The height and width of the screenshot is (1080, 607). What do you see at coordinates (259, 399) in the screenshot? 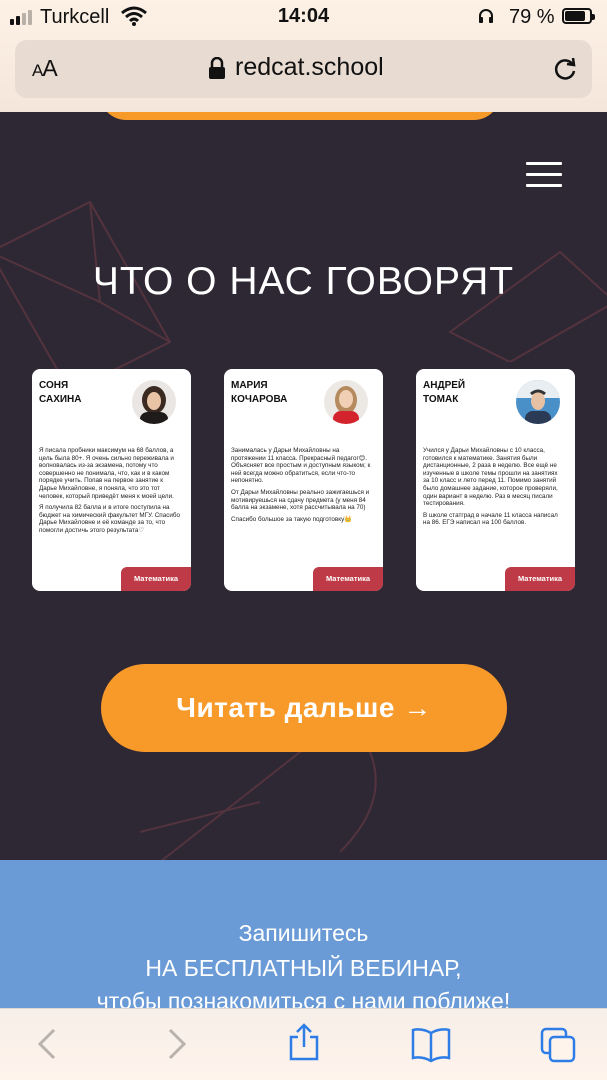
I see `reviewer-last-name: КОЧАРОВА` at bounding box center [259, 399].